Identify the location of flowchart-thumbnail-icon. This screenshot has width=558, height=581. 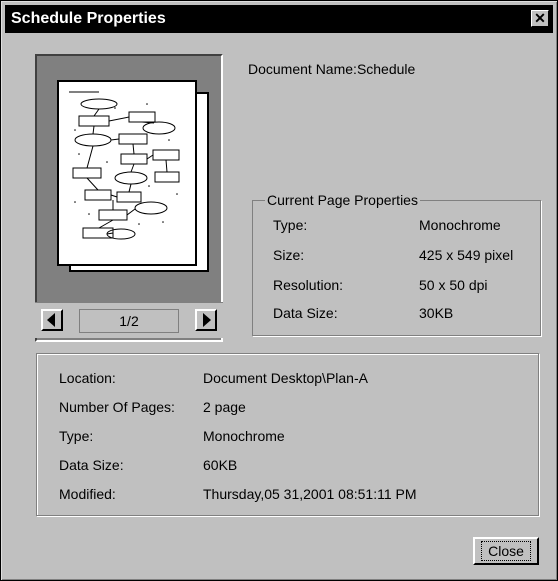
(124, 165).